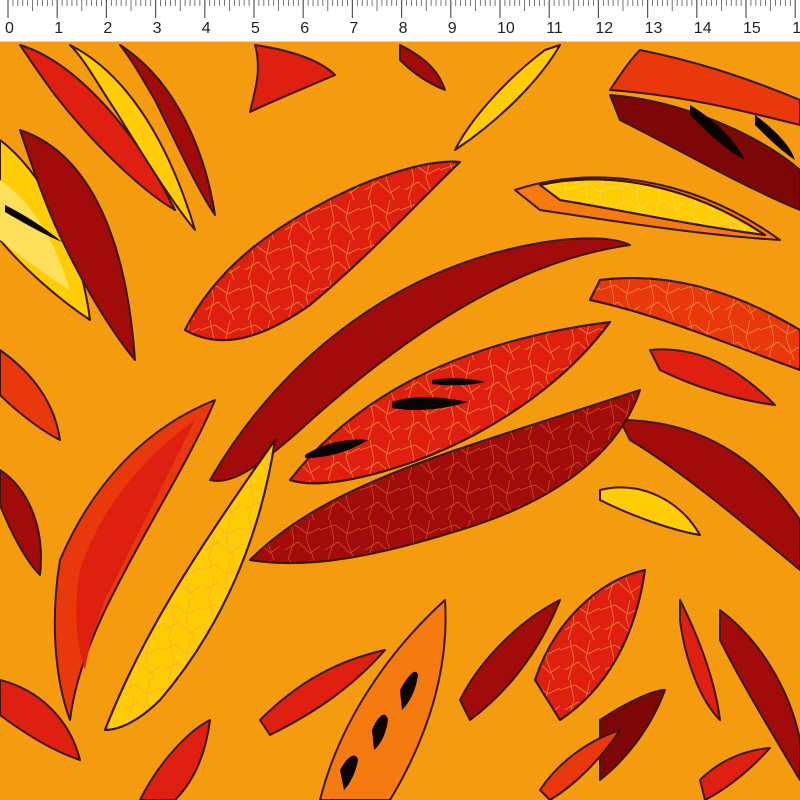 The height and width of the screenshot is (800, 800). What do you see at coordinates (9, 28) in the screenshot?
I see `ruler-label: 0` at bounding box center [9, 28].